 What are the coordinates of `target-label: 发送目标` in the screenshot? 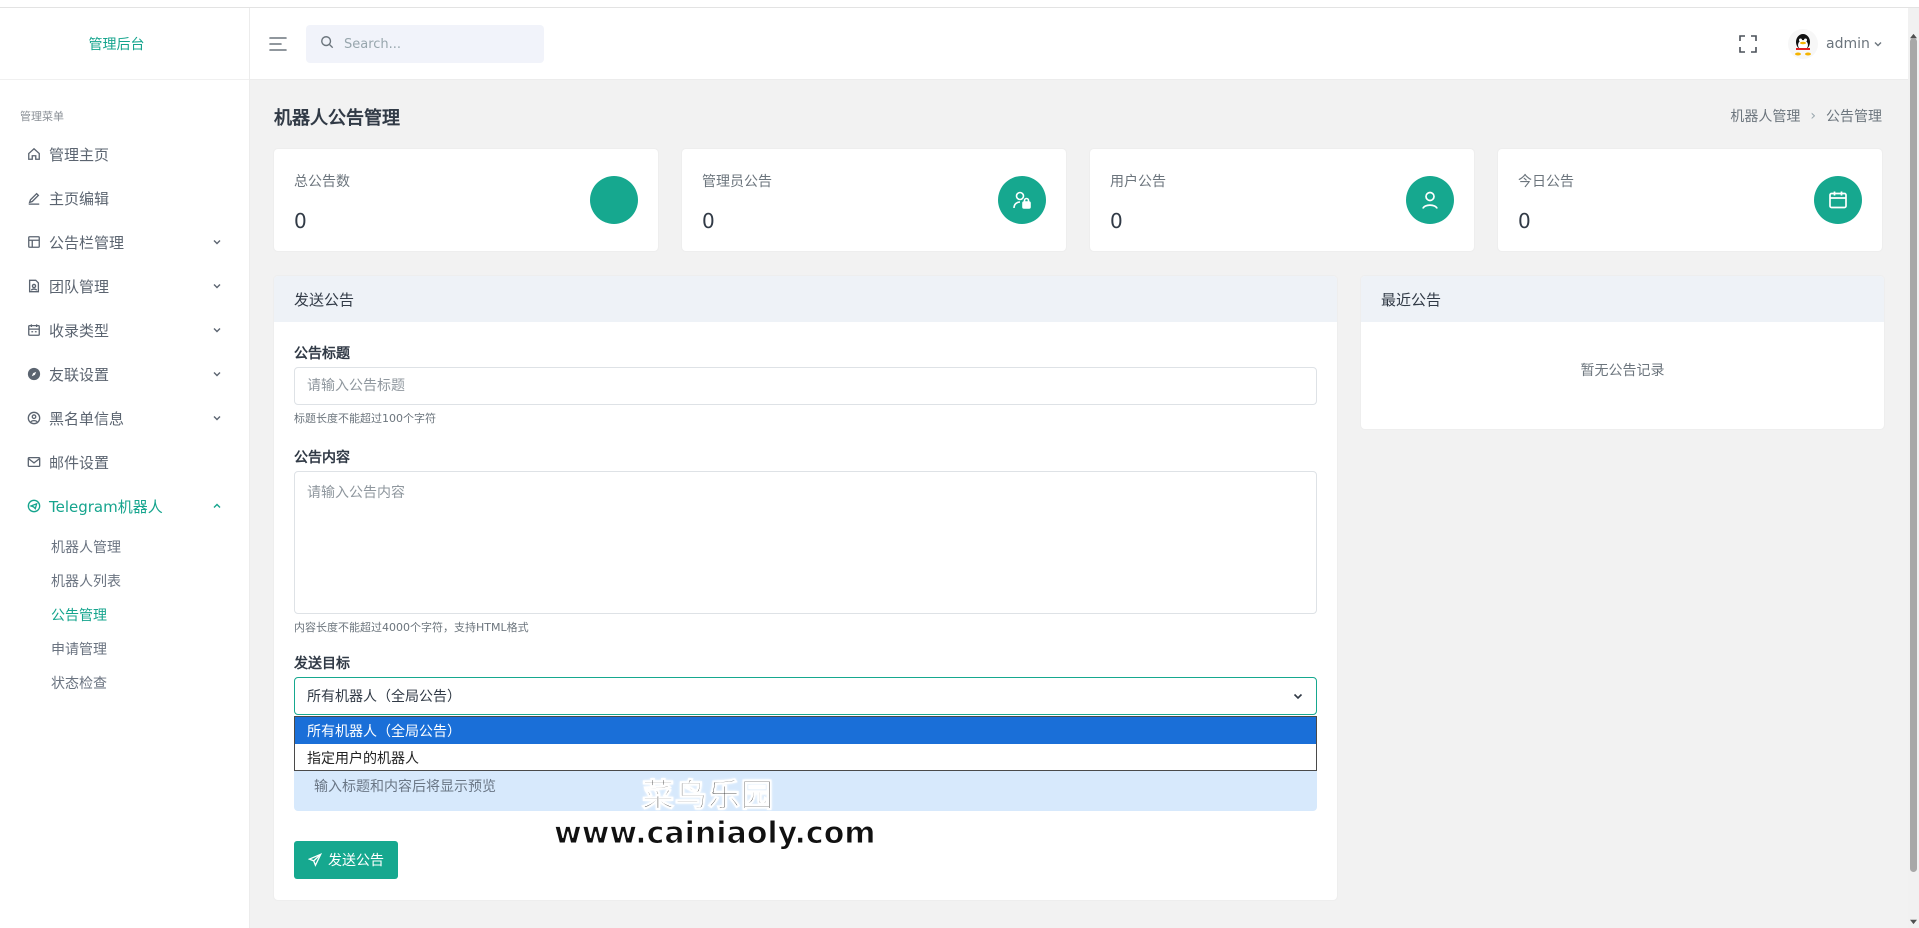 It's located at (322, 664).